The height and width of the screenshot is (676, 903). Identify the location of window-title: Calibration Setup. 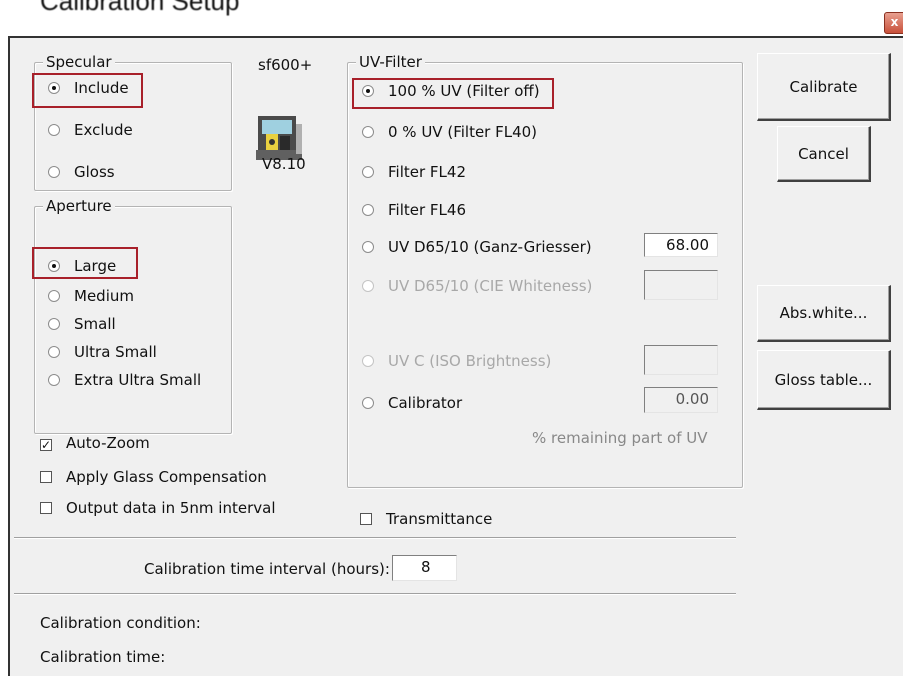
(140, 8).